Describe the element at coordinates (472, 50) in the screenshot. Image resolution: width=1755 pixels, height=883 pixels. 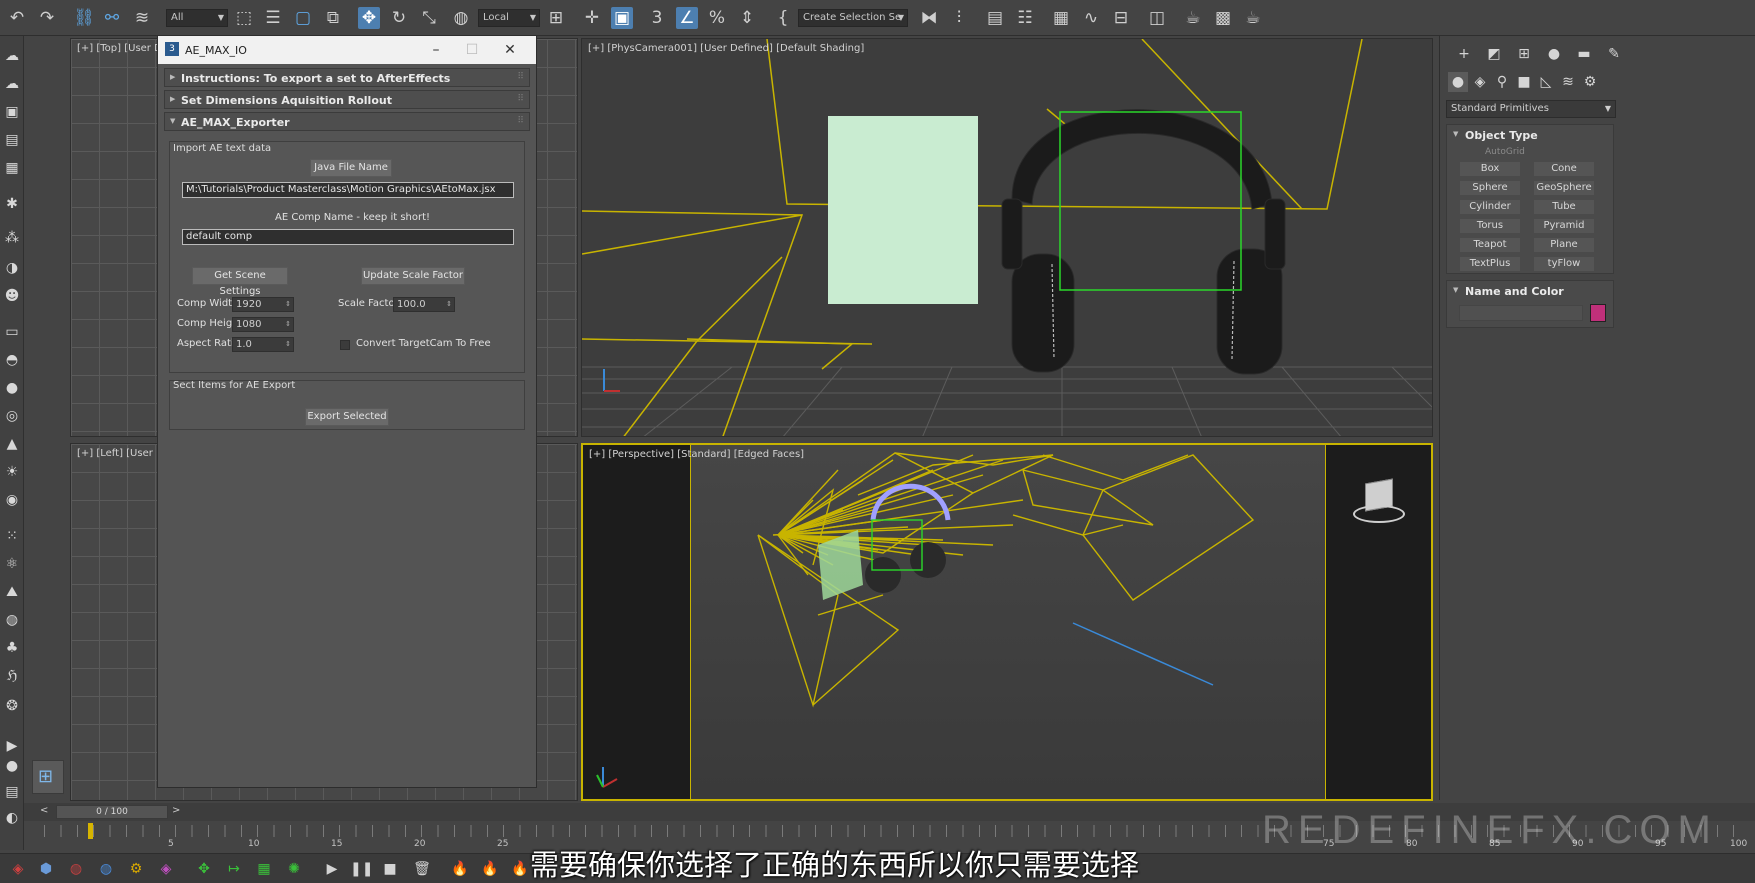
I see `maximize-icon: ☐` at that location.